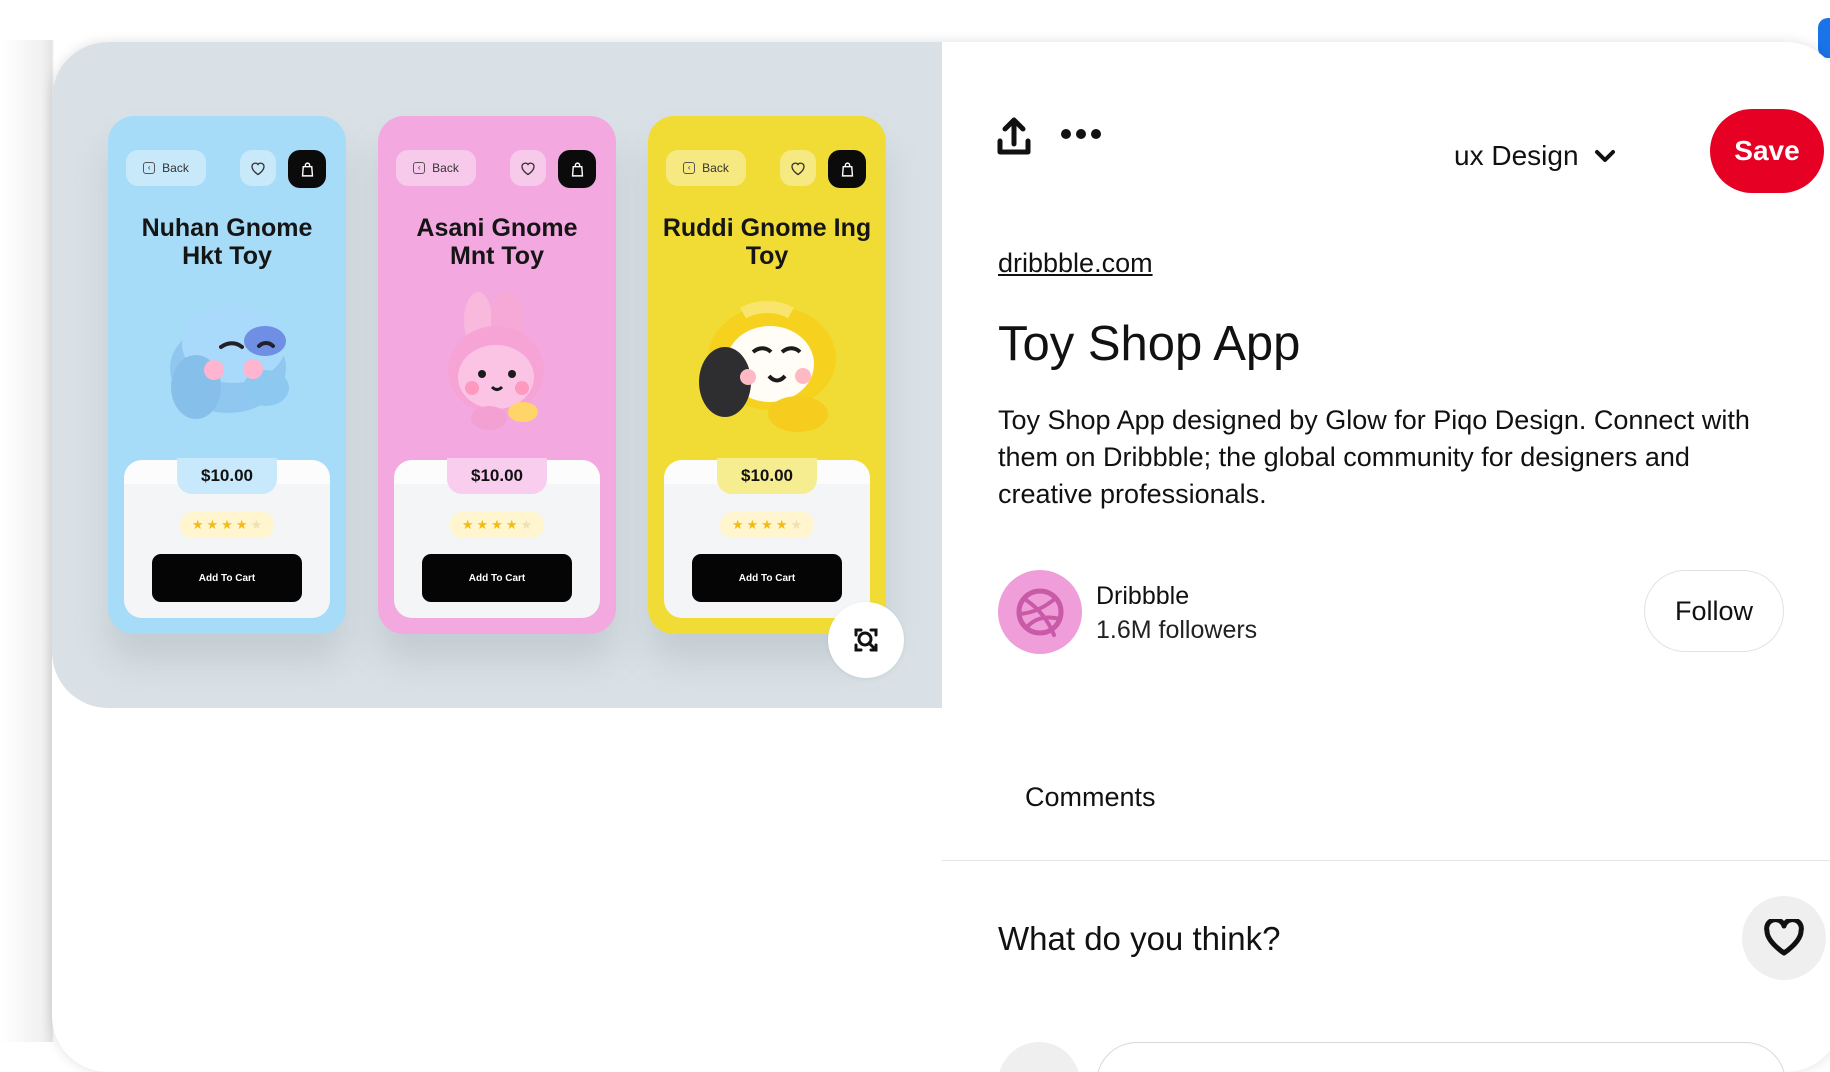  Describe the element at coordinates (496, 360) in the screenshot. I see `pink-toy-illustration` at that location.